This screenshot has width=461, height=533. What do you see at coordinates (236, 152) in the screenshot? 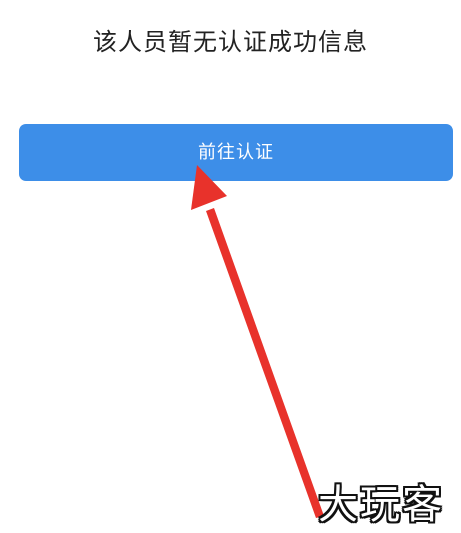
I see `go-authenticate-button: 前往认证` at bounding box center [236, 152].